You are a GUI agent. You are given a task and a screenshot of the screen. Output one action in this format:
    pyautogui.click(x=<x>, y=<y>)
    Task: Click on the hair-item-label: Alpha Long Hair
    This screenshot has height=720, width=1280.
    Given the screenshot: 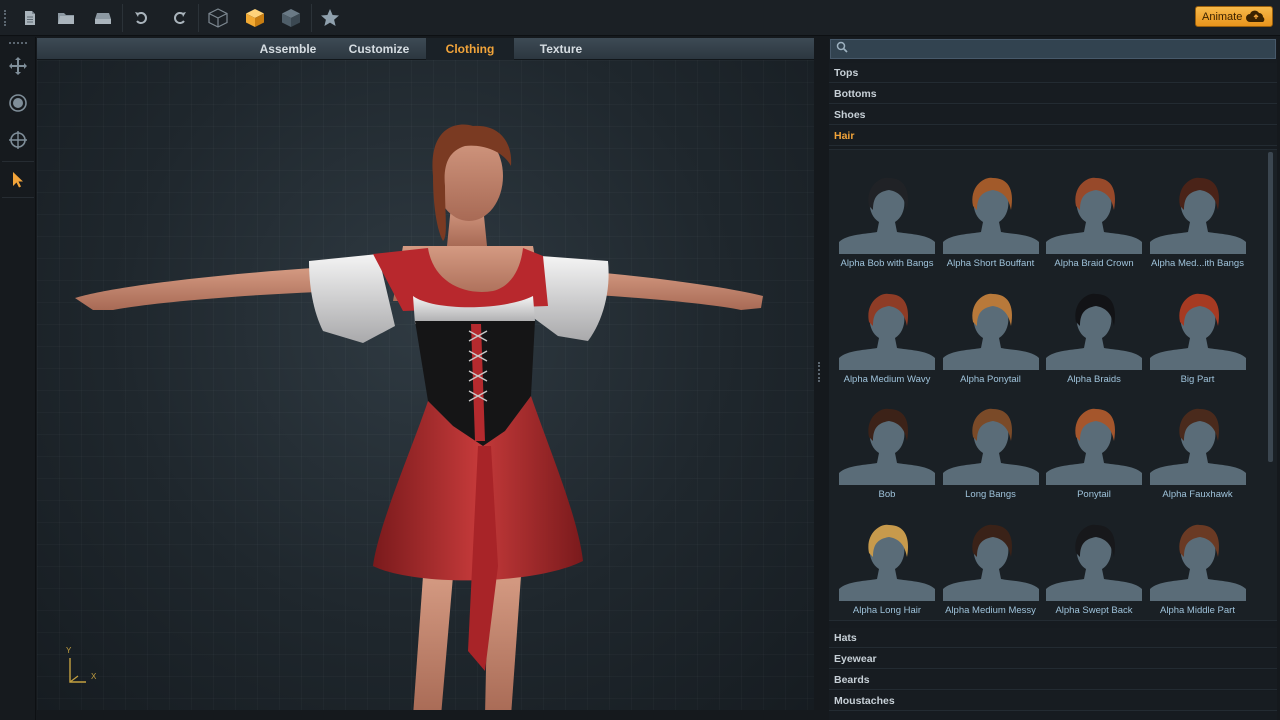 What is the action you would take?
    pyautogui.click(x=887, y=610)
    